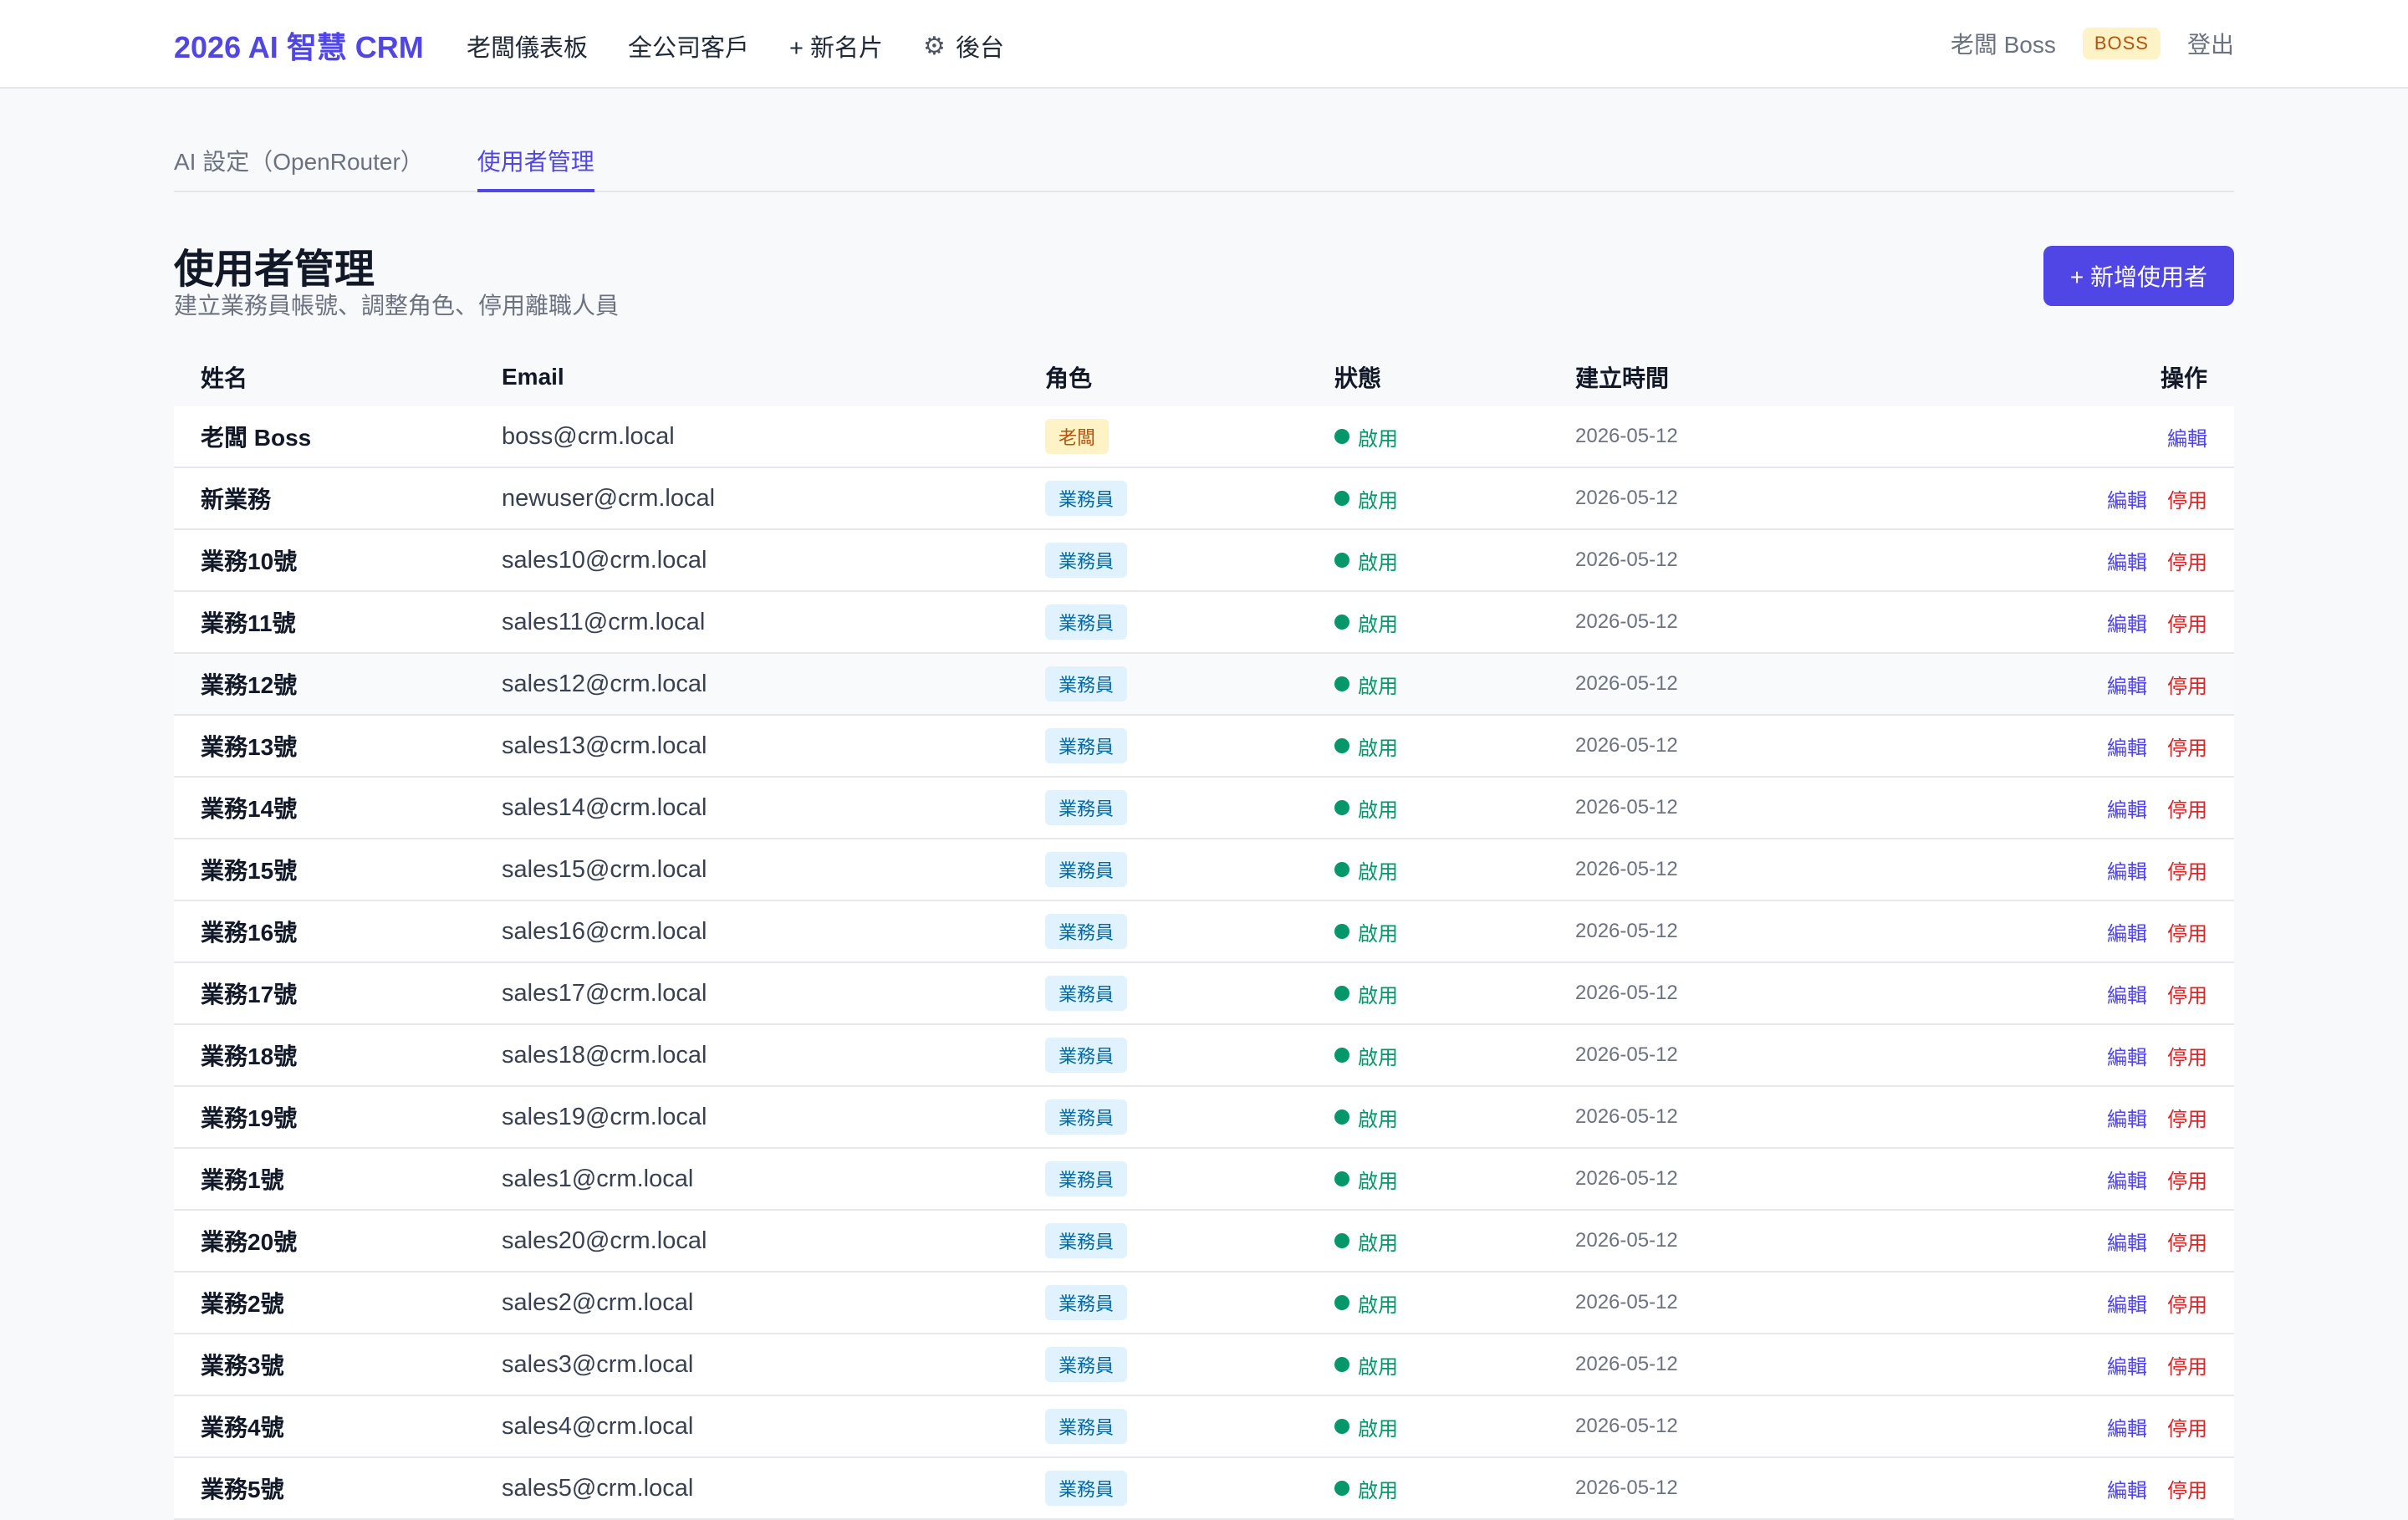 The height and width of the screenshot is (1520, 2408). Describe the element at coordinates (2113, 377) in the screenshot. I see `column-header-actions: 操作` at that location.